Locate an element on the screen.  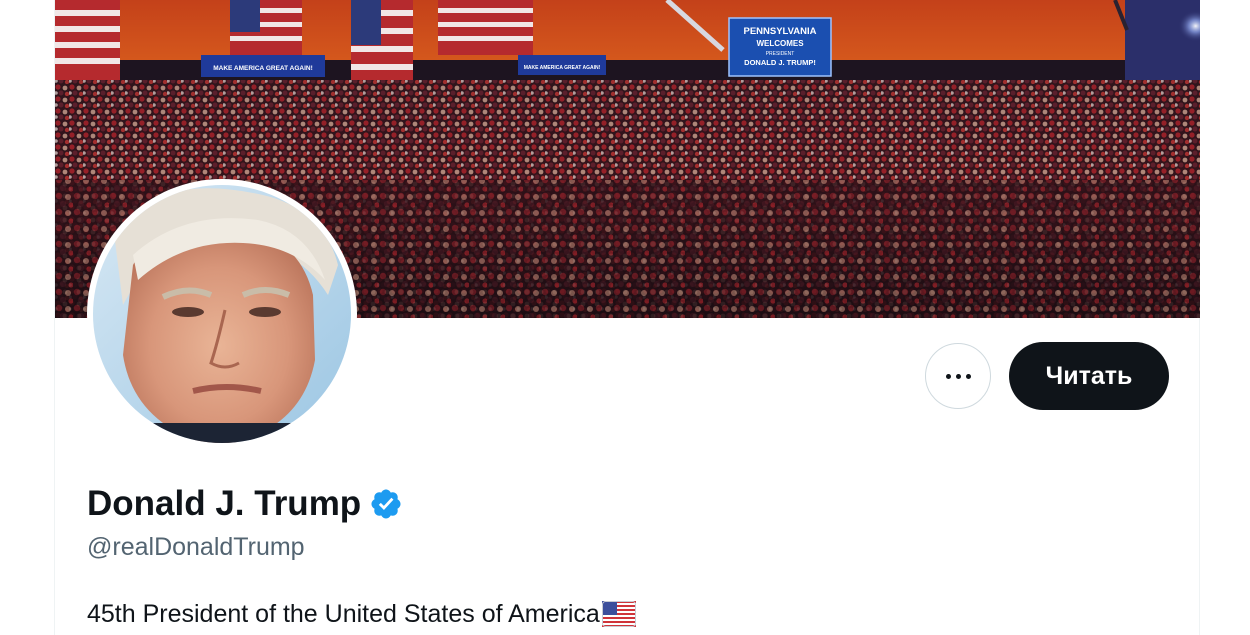
display-name: Donald J. Trump is located at coordinates (224, 503).